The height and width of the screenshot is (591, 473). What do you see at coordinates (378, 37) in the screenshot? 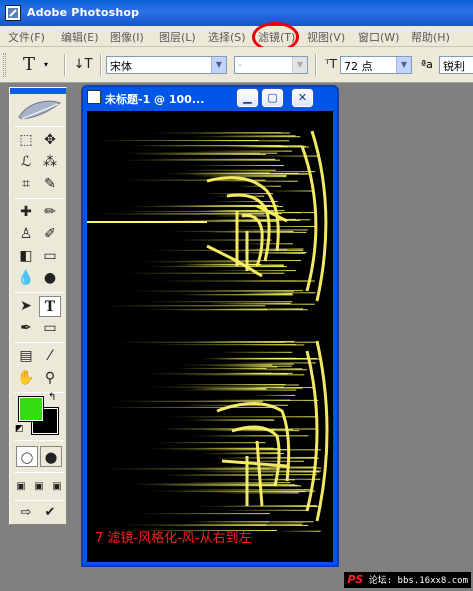
I see `menu-window: 窗口(W)` at bounding box center [378, 37].